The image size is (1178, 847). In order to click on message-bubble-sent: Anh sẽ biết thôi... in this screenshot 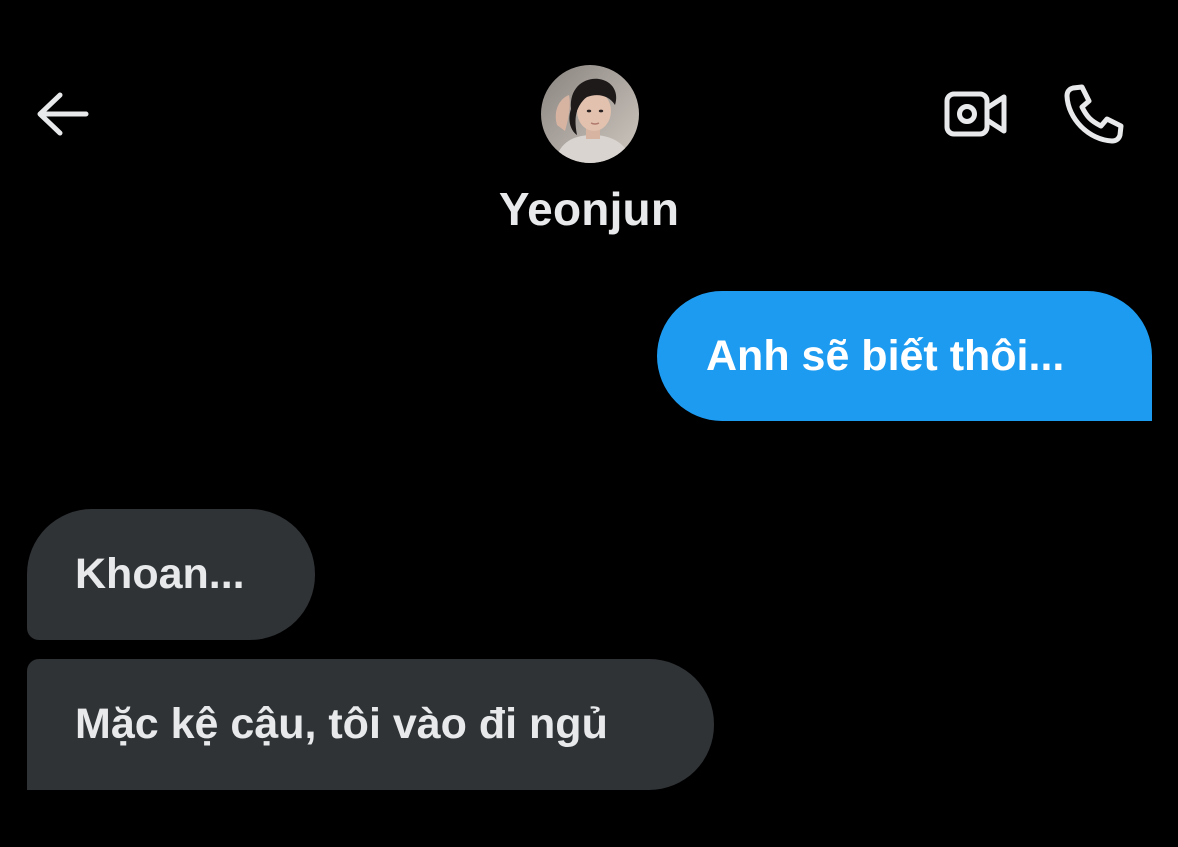, I will do `click(904, 356)`.